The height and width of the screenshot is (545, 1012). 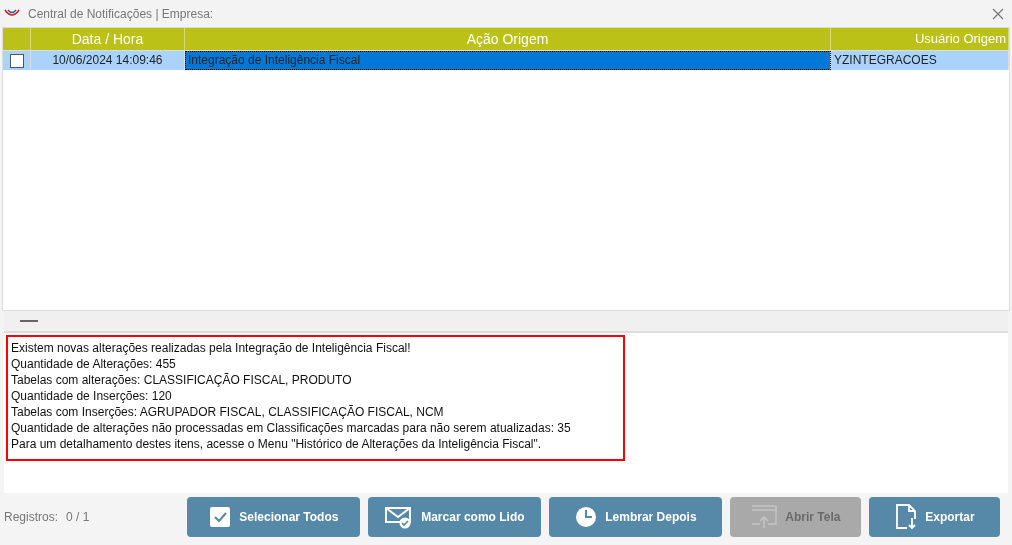 I want to click on table-row: 10/06/2024 14:09:46 Integração de Inteligência Fiscal YZINTEGRACOES, so click(x=506, y=60).